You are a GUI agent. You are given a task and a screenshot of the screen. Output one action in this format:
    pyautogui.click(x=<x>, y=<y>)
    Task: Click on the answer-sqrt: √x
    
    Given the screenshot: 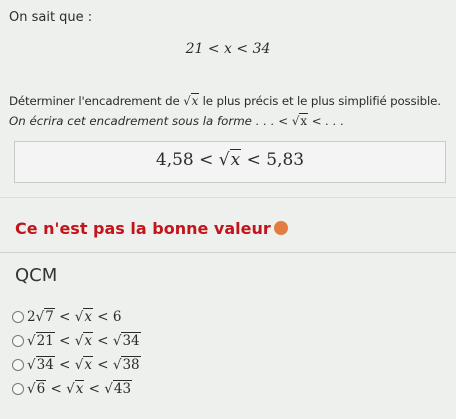 What is the action you would take?
    pyautogui.click(x=230, y=159)
    